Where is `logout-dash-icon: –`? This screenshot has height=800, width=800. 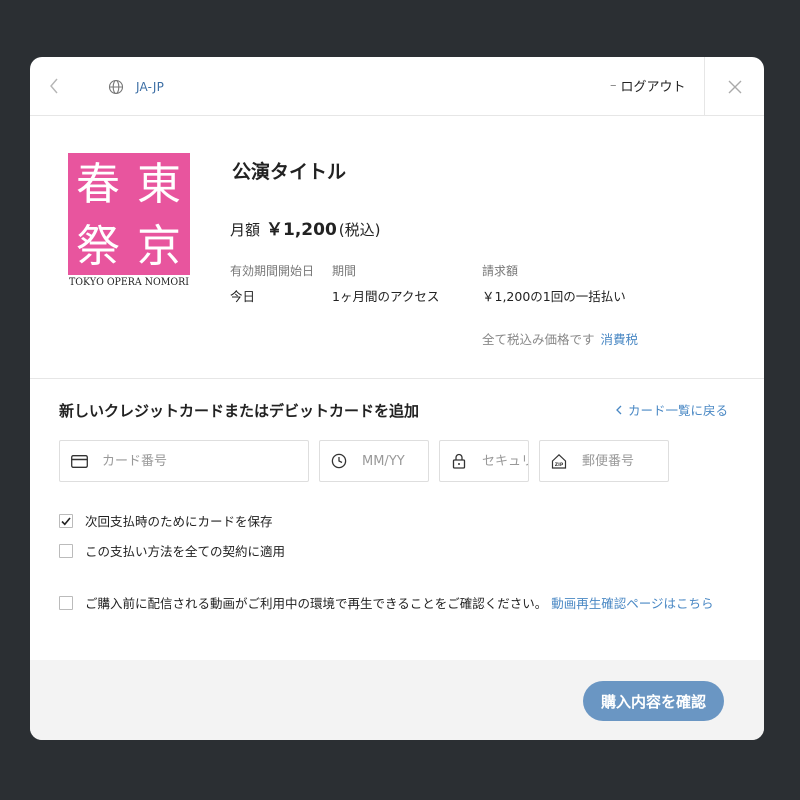
logout-dash-icon: – is located at coordinates (613, 85).